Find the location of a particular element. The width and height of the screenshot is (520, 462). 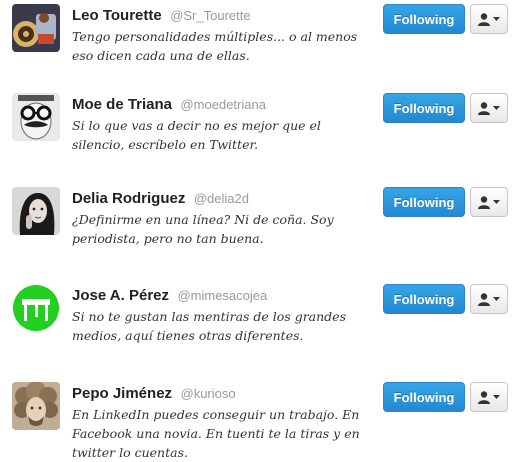

screen-name: @kurioso is located at coordinates (208, 393).